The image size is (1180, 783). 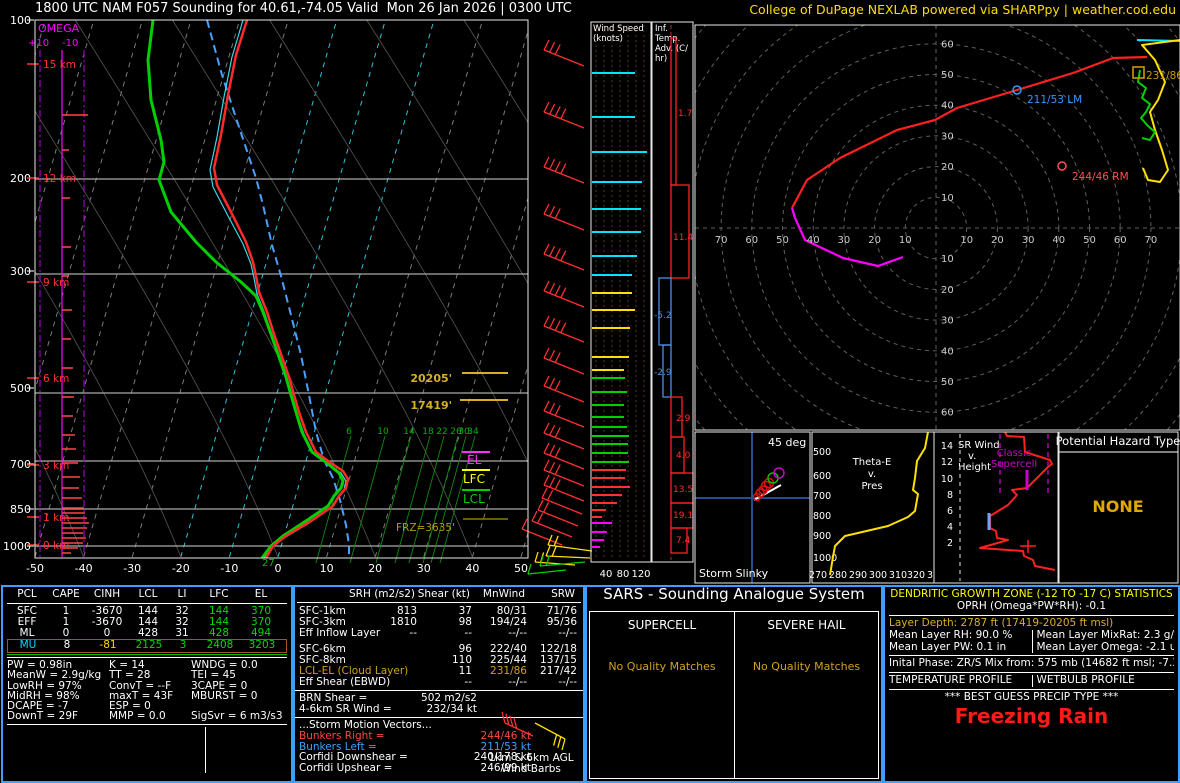 What do you see at coordinates (1031, 715) in the screenshot?
I see `precip-type-value: Freezing Rain` at bounding box center [1031, 715].